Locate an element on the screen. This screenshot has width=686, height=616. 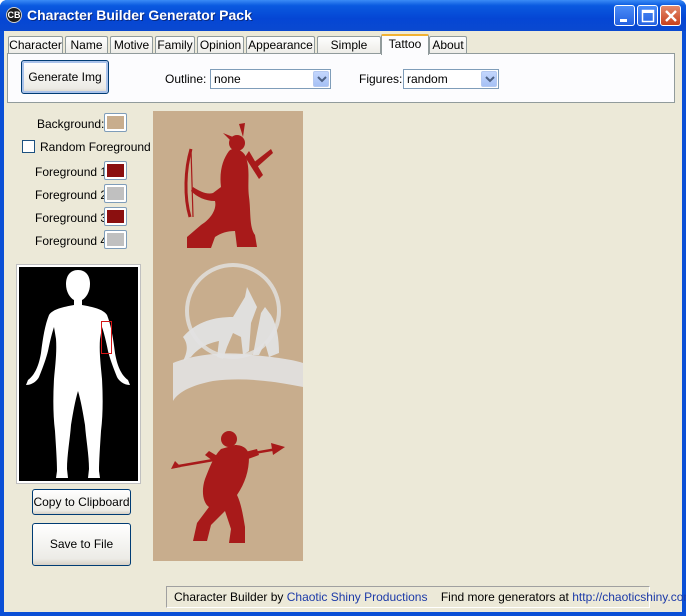
minimize-icon is located at coordinates (623, 20).